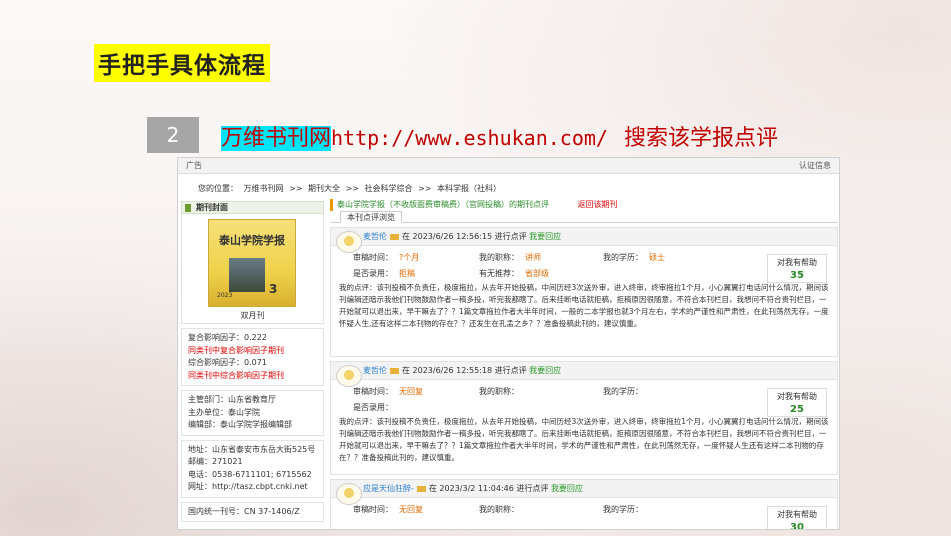 Image resolution: width=951 pixels, height=536 pixels. What do you see at coordinates (182, 63) in the screenshot?
I see `slide-title: 手把手具体流程` at bounding box center [182, 63].